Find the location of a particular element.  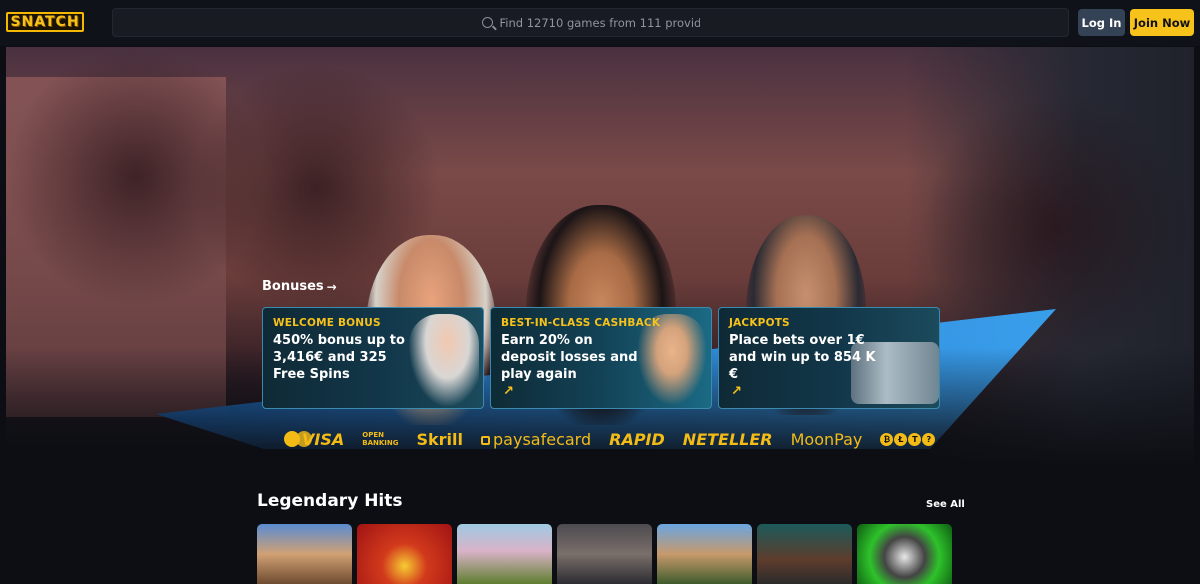

bonuses-link: Bonuses → is located at coordinates (299, 286).